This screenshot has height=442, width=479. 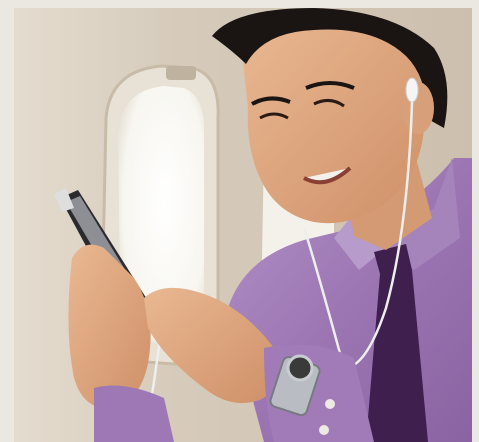 I want to click on earbud-icon, so click(x=412, y=90).